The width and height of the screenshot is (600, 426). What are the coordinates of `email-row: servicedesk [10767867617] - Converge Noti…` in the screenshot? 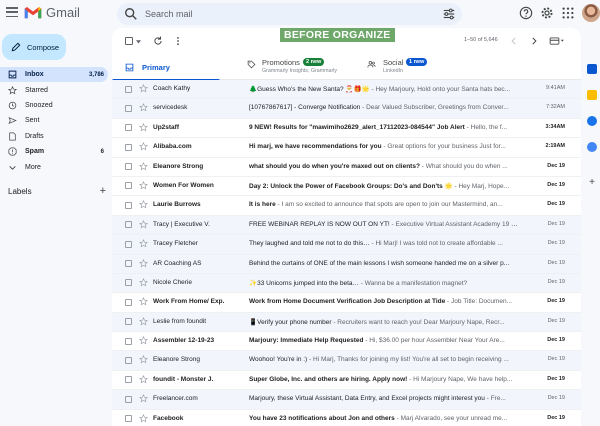 It's located at (346, 109).